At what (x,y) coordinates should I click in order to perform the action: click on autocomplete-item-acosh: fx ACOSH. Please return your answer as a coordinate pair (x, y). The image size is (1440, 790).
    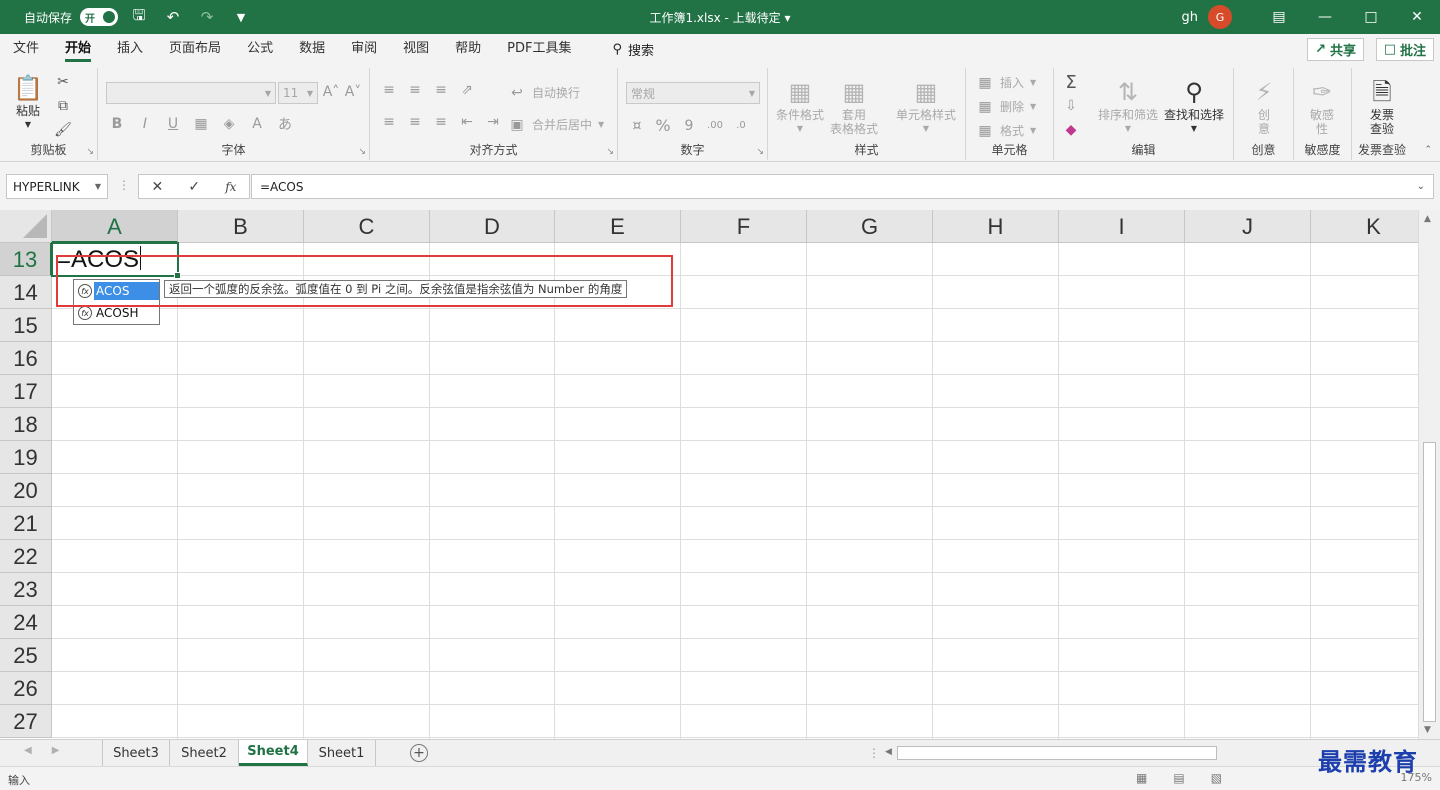
    Looking at the image, I should click on (116, 313).